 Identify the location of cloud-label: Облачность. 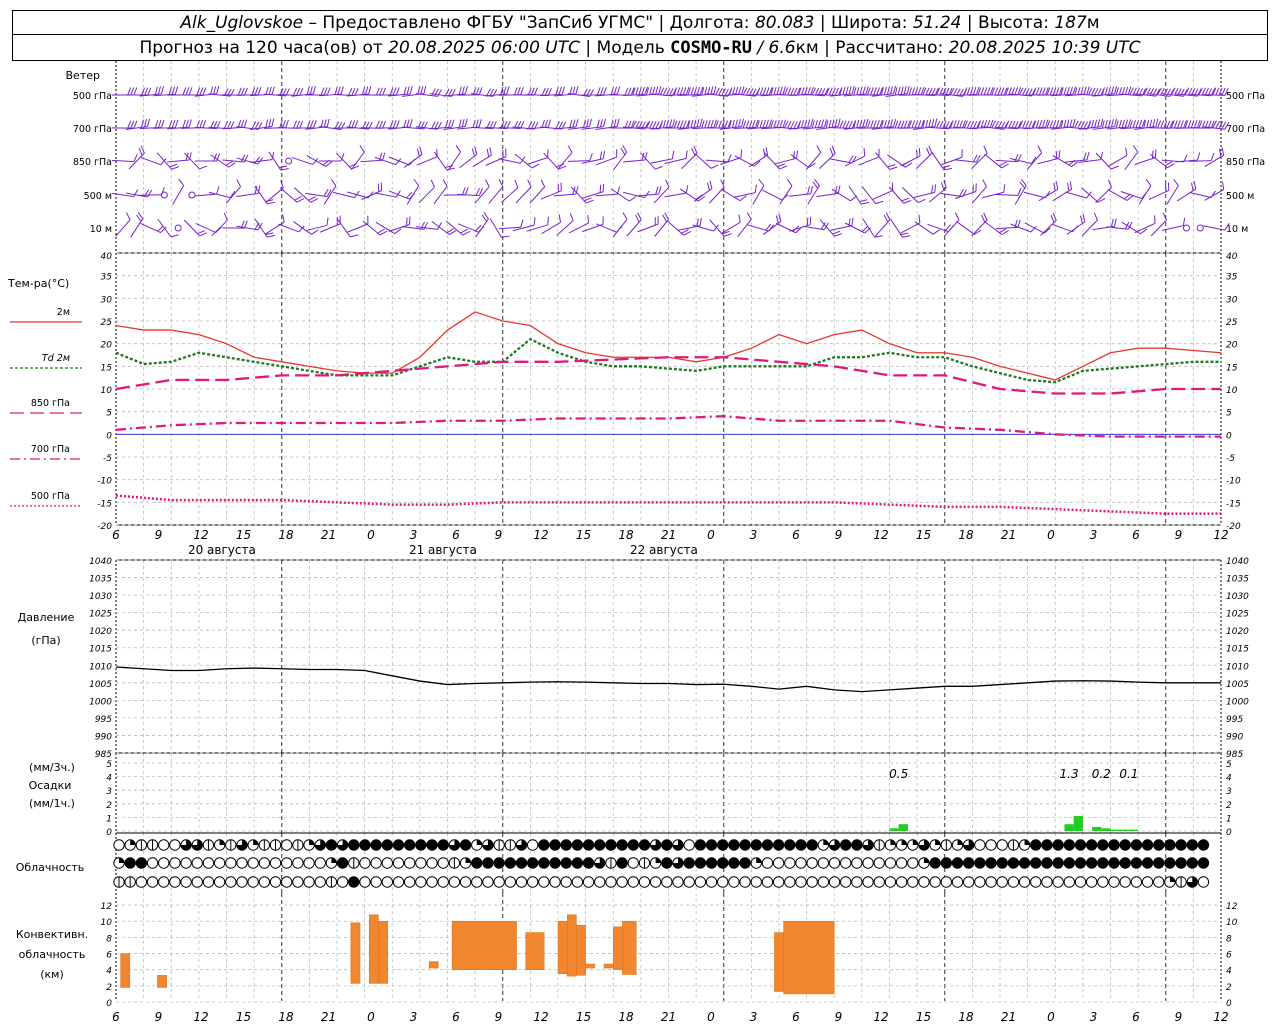
(50, 867).